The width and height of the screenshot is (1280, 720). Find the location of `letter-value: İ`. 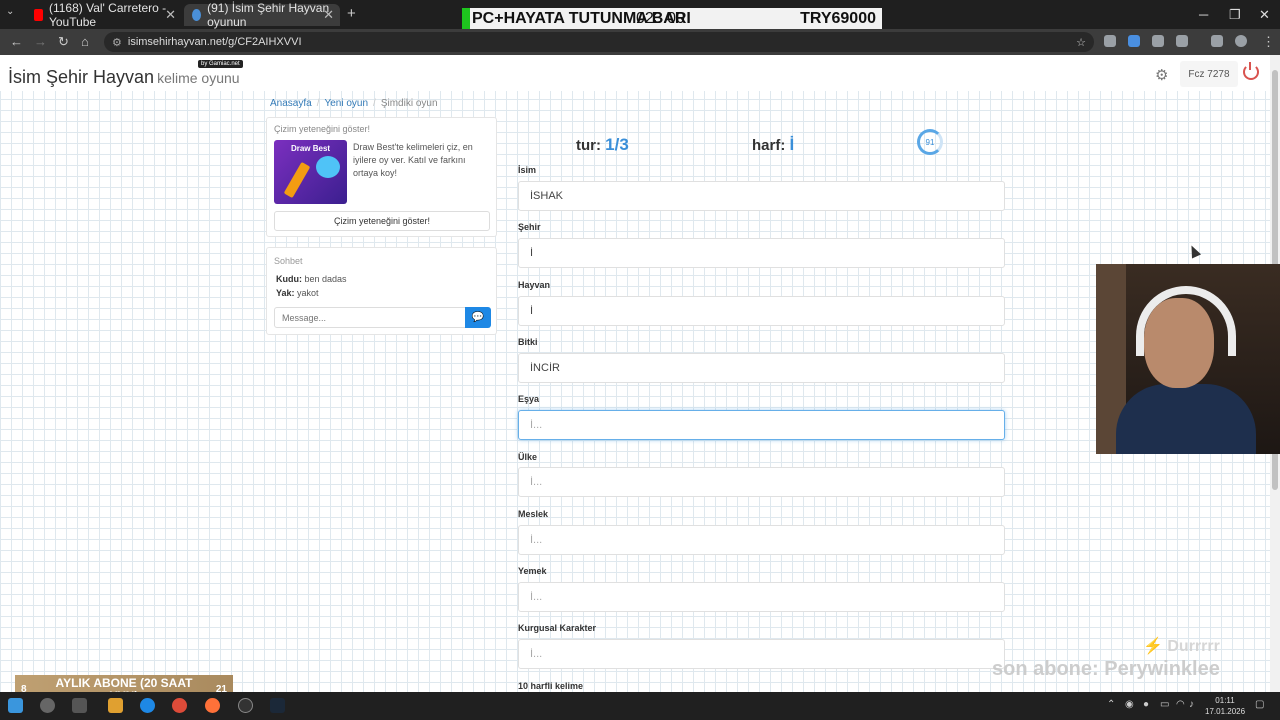

letter-value: İ is located at coordinates (792, 144).